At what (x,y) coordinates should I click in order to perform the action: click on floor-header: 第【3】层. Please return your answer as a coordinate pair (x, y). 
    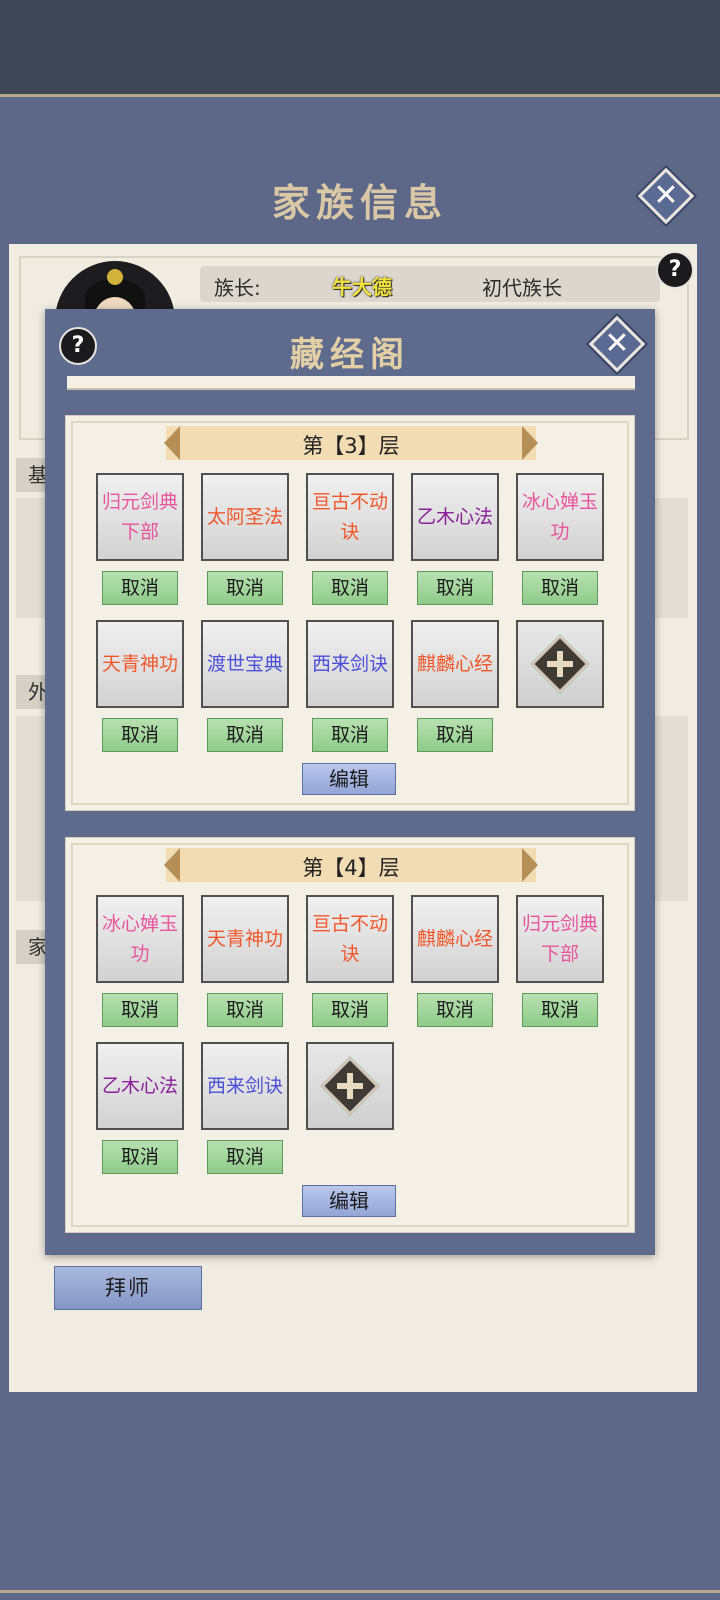
    Looking at the image, I should click on (351, 443).